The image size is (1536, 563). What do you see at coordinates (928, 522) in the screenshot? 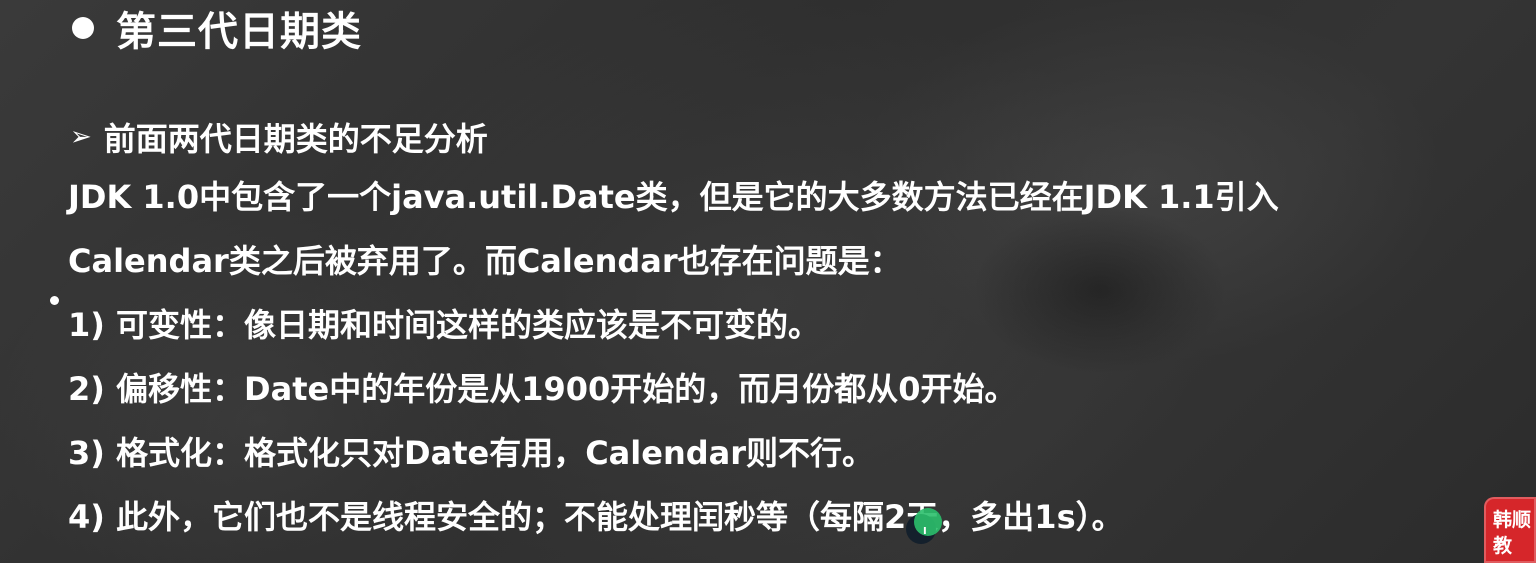
I see `cursor-badge-circle` at bounding box center [928, 522].